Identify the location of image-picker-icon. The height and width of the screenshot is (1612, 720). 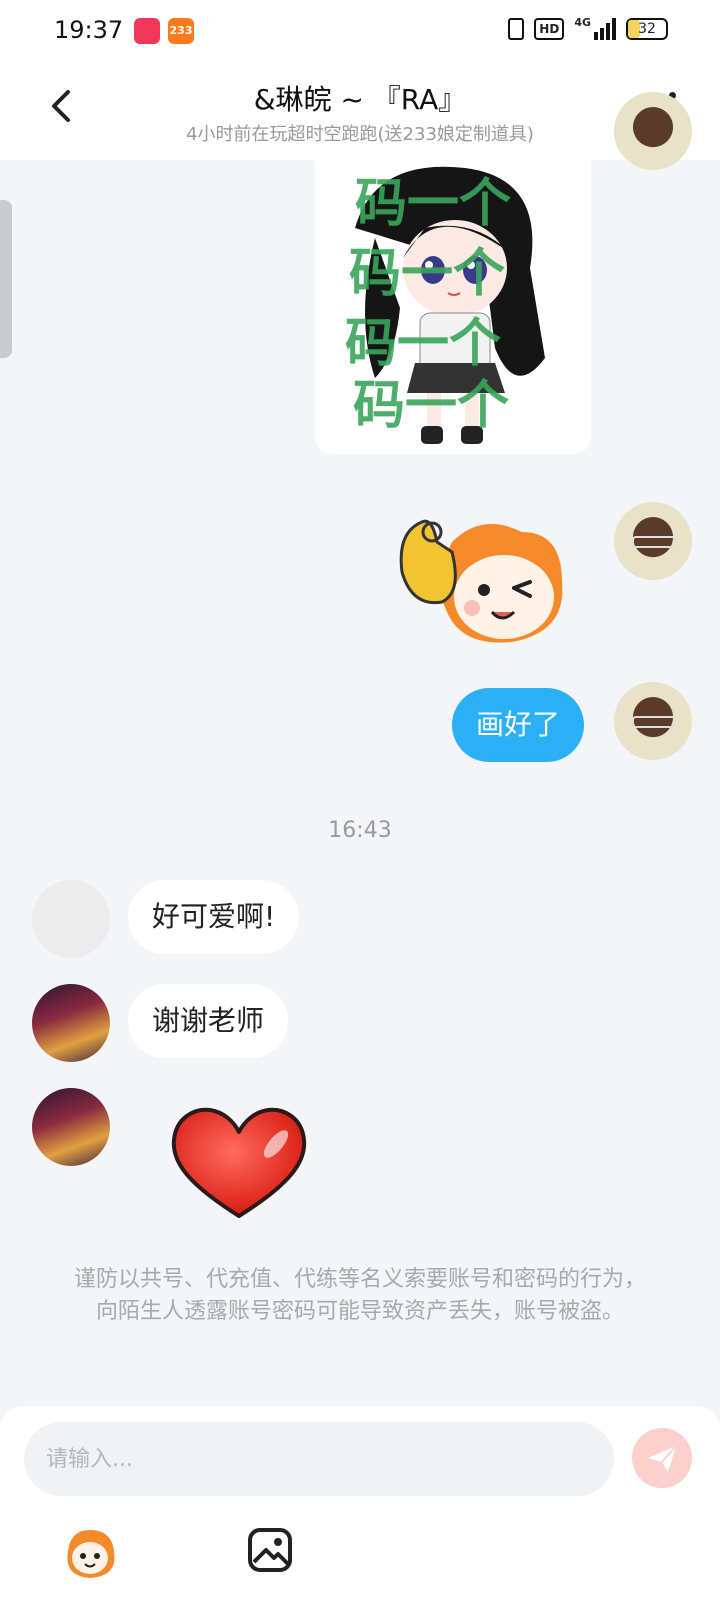
(270, 1550).